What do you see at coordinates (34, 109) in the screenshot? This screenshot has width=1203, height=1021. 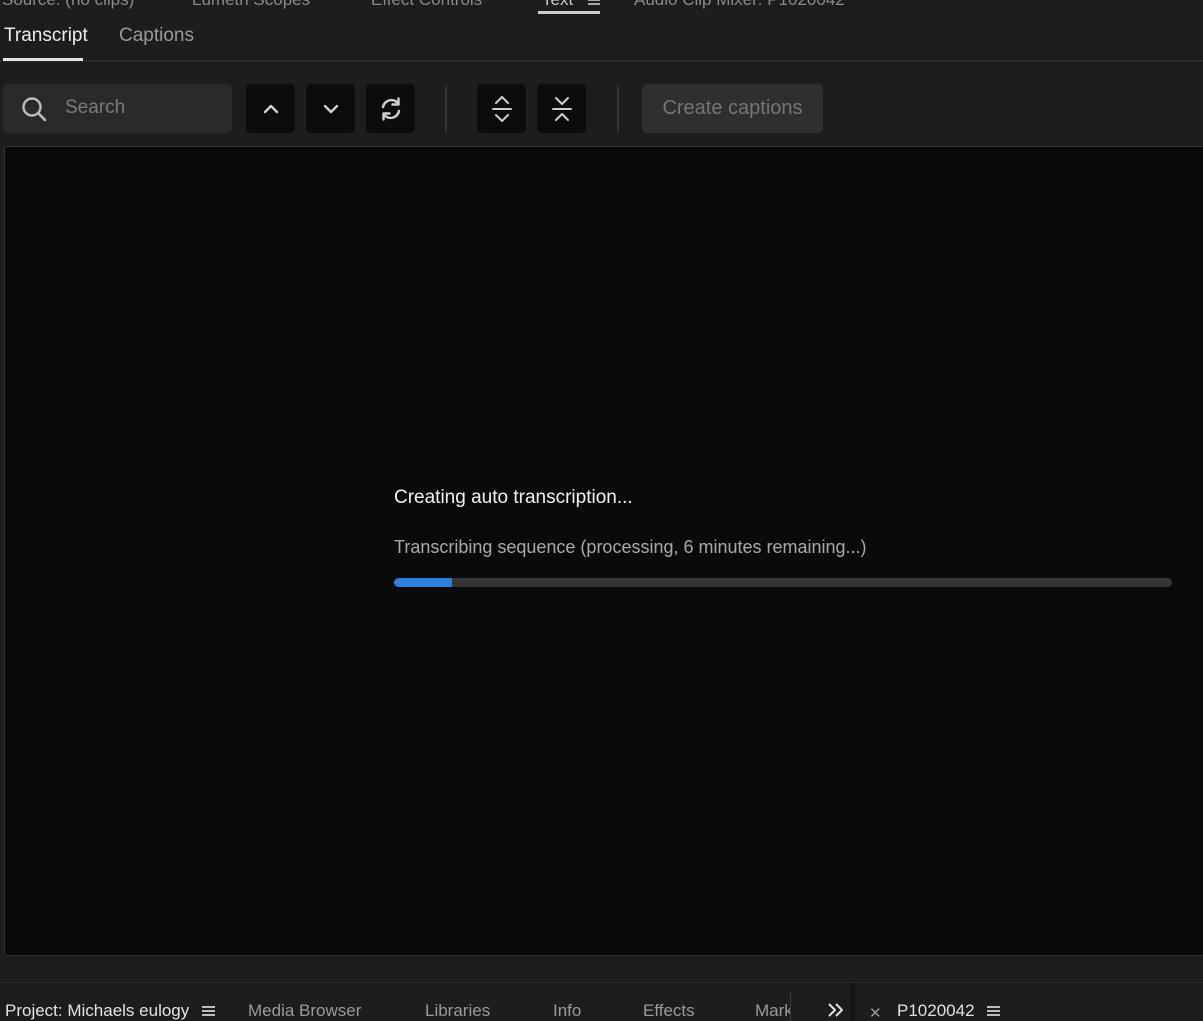 I see `search-icon` at bounding box center [34, 109].